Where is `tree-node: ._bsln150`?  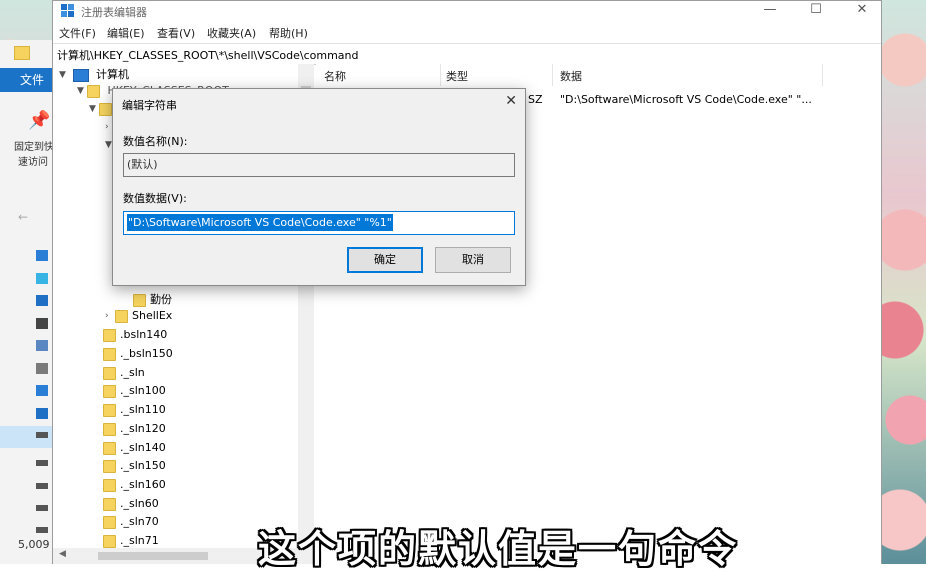
tree-node: ._bsln150 is located at coordinates (138, 356).